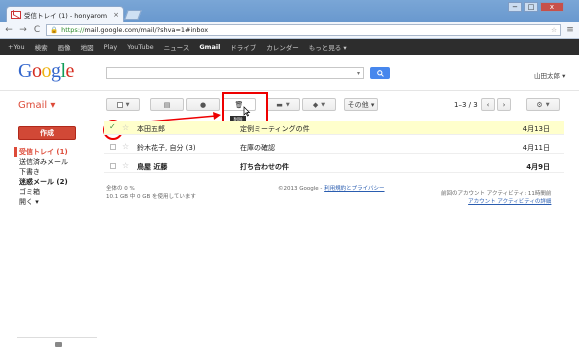 The width and height of the screenshot is (579, 358). Describe the element at coordinates (552, 7) in the screenshot. I see `close-window-button: x` at that location.